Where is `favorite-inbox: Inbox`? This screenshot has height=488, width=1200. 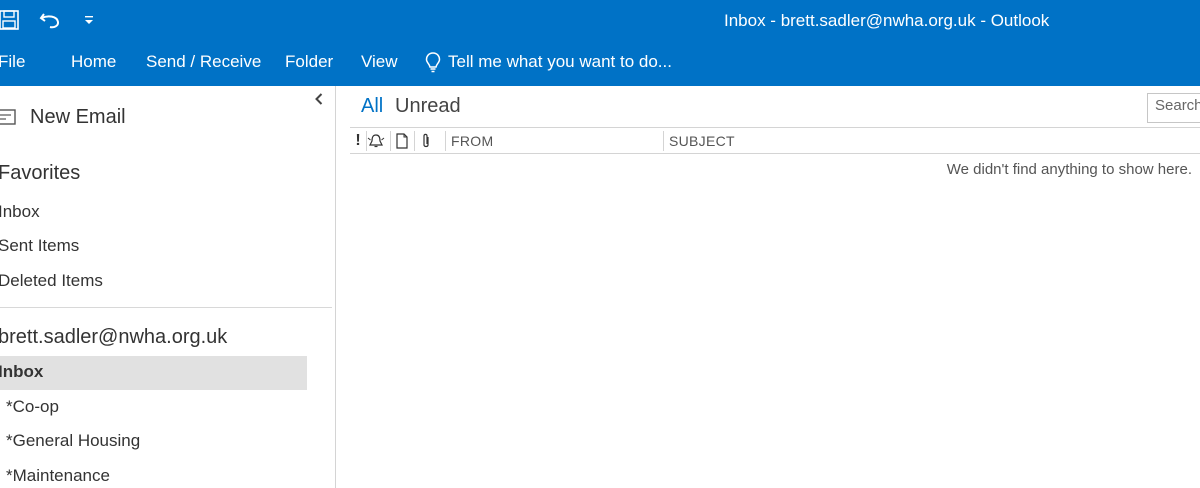 favorite-inbox: Inbox is located at coordinates (20, 212).